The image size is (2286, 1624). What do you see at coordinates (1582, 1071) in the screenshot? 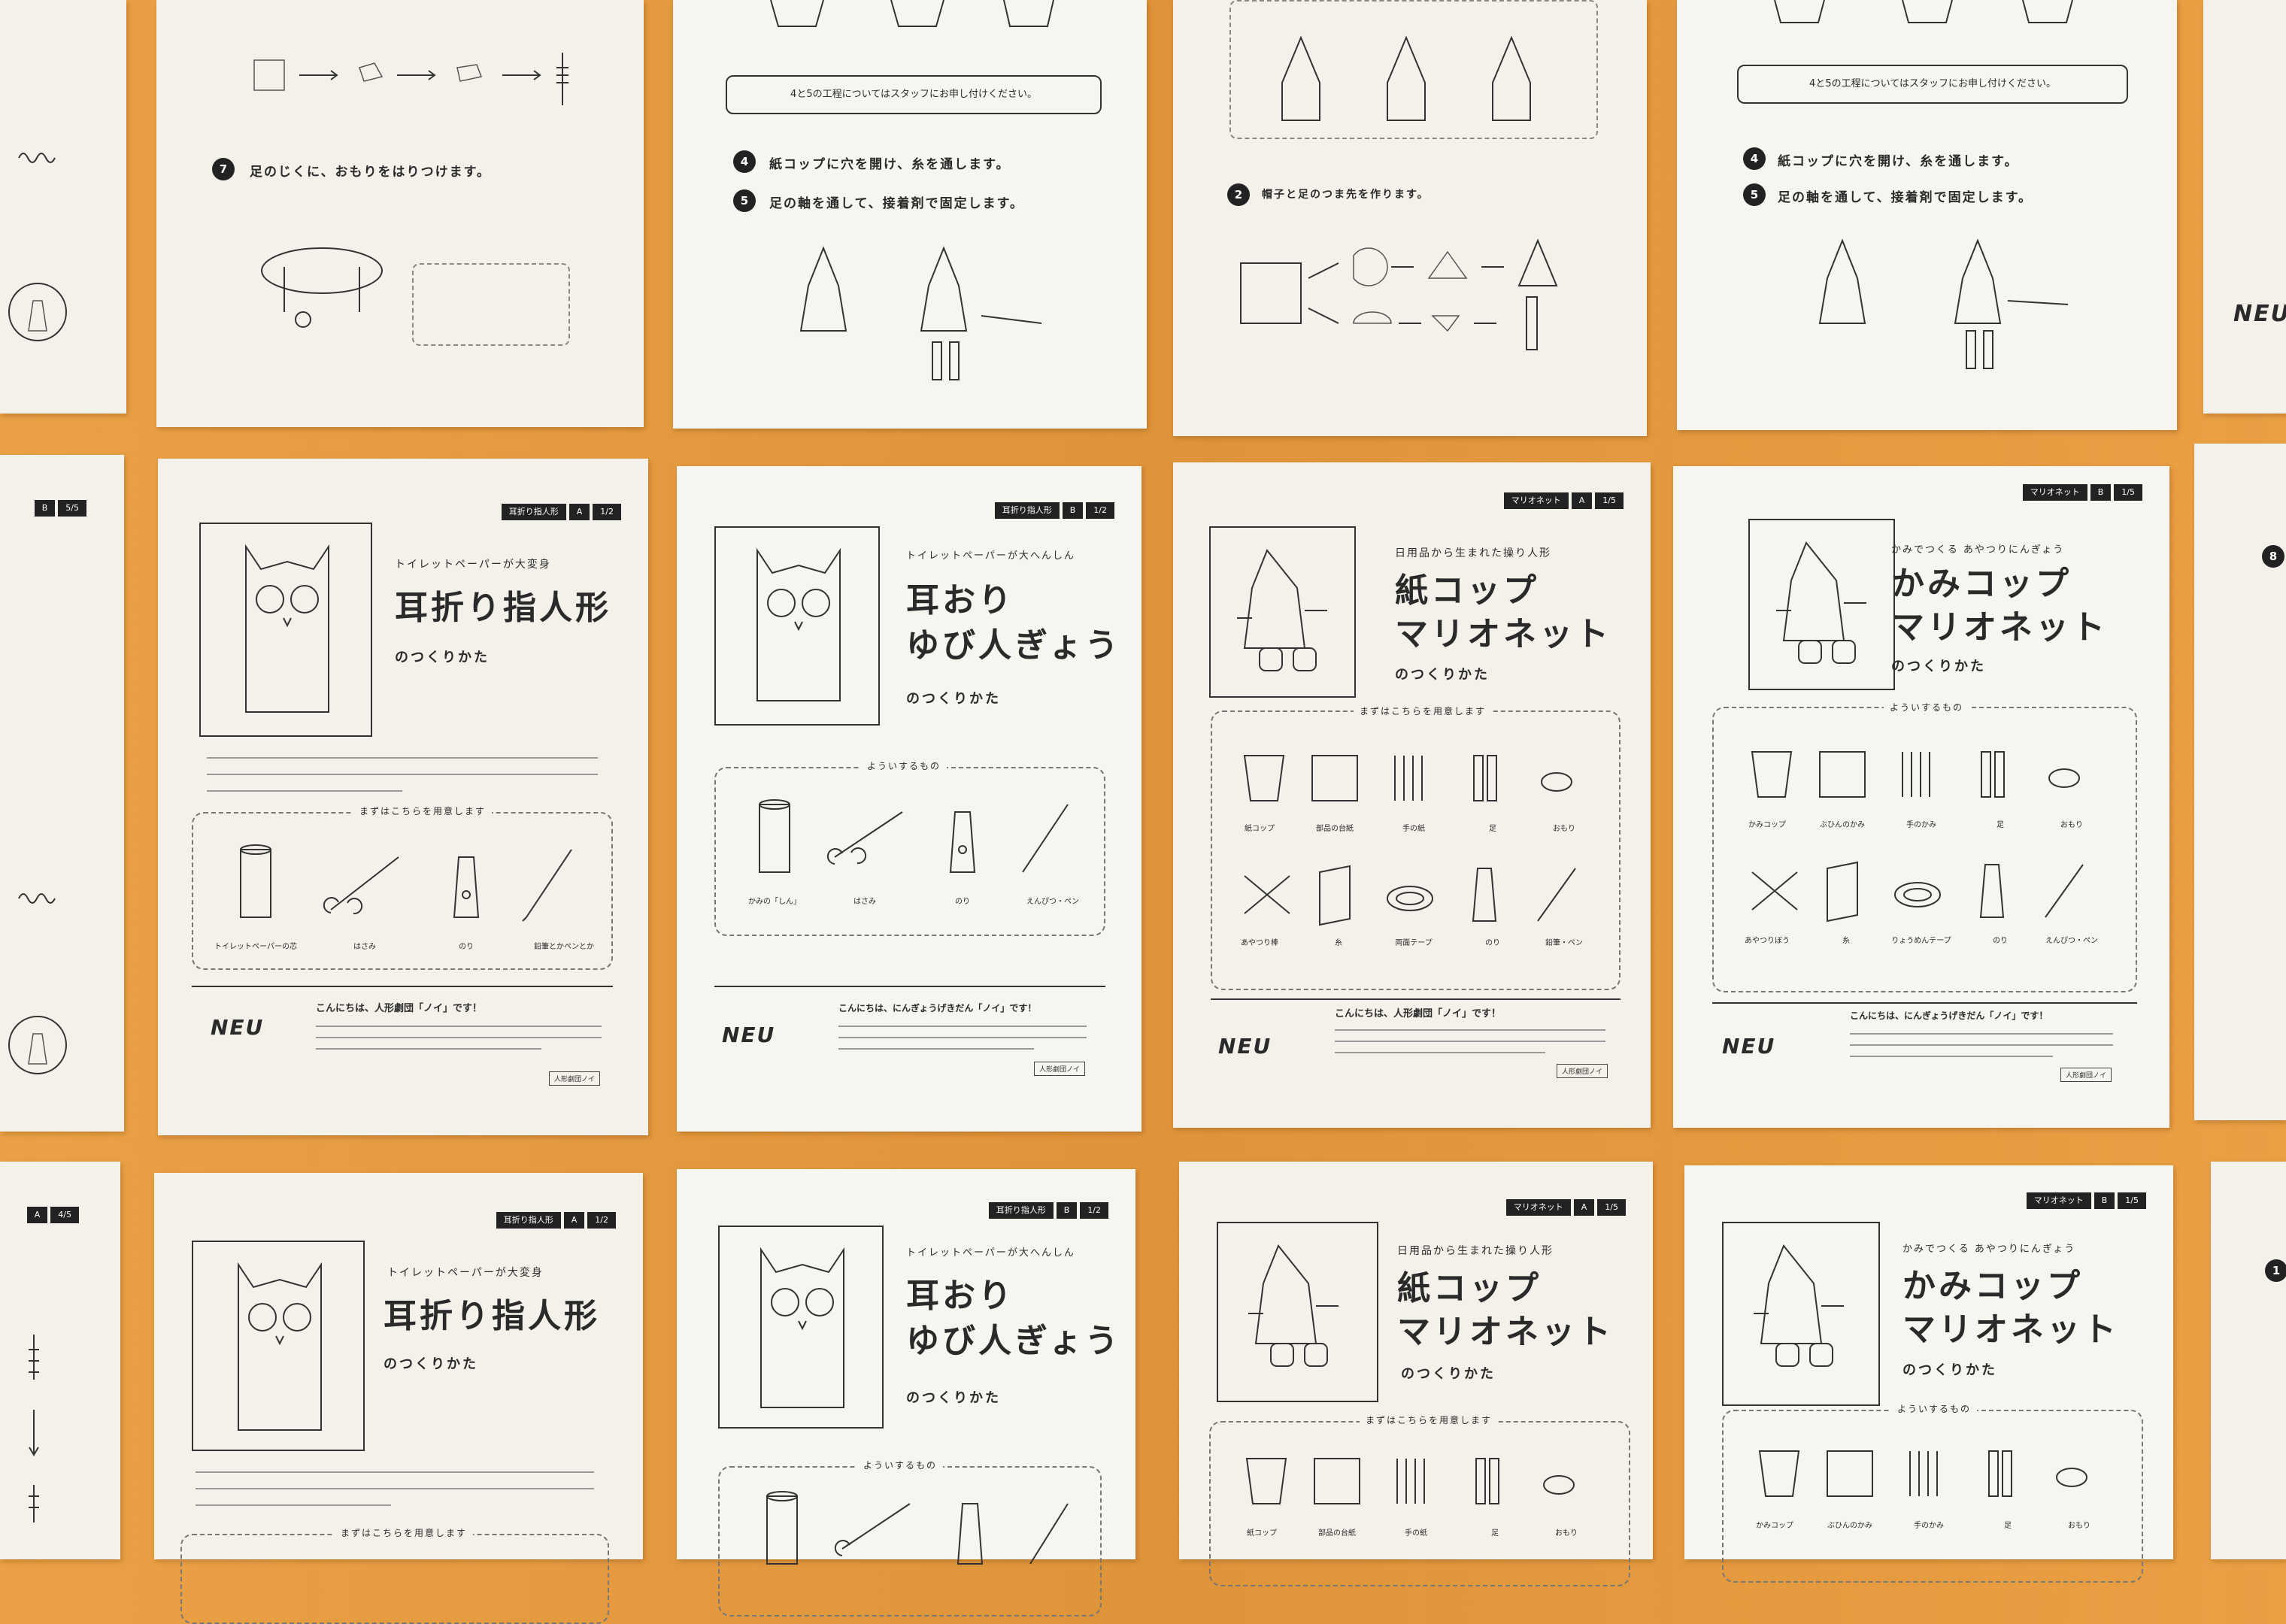
I see `search-badge: 人形劇団ノイ` at bounding box center [1582, 1071].